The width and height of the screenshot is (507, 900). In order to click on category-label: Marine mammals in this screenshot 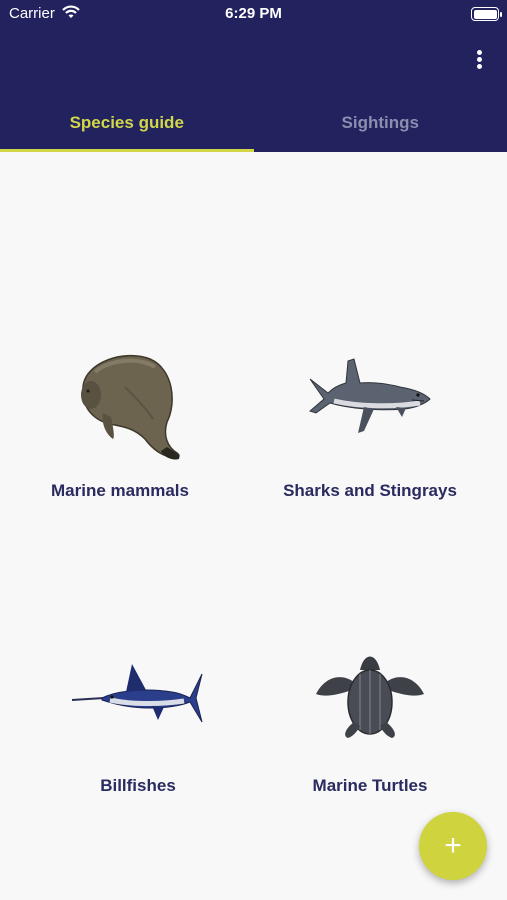, I will do `click(120, 490)`.